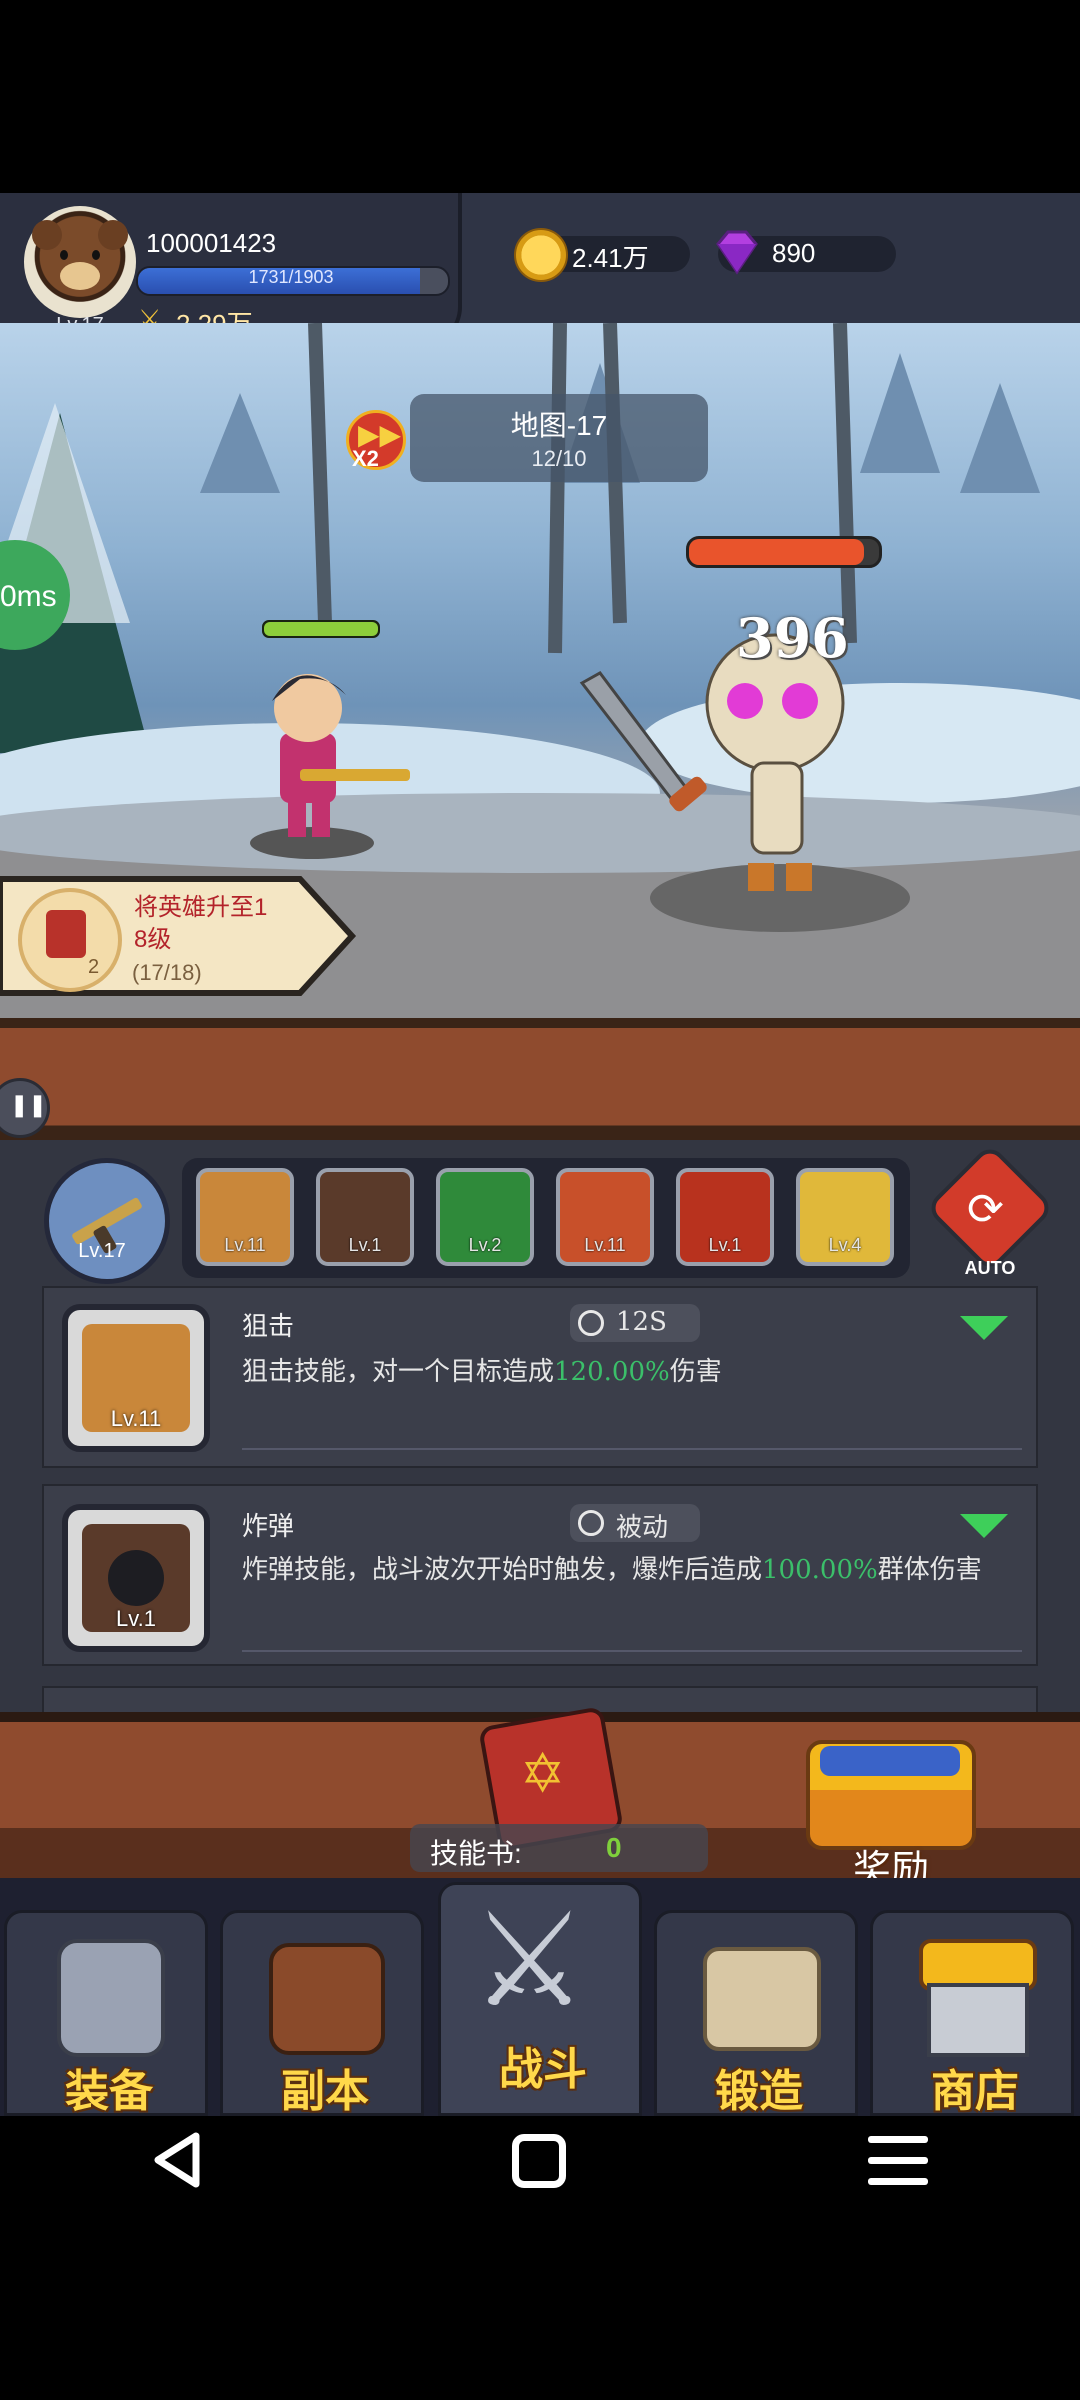  I want to click on weapon-slot, so click(107, 1221).